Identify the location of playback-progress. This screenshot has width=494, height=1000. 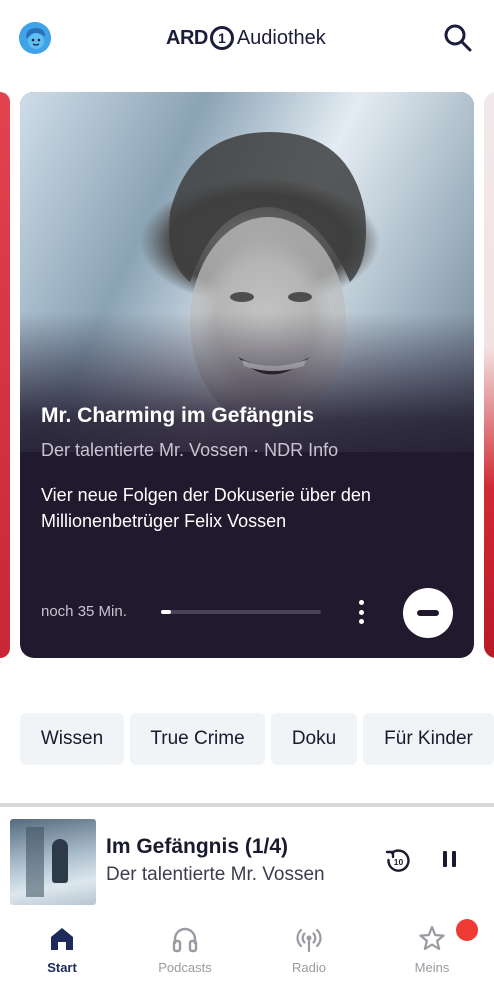
(241, 612).